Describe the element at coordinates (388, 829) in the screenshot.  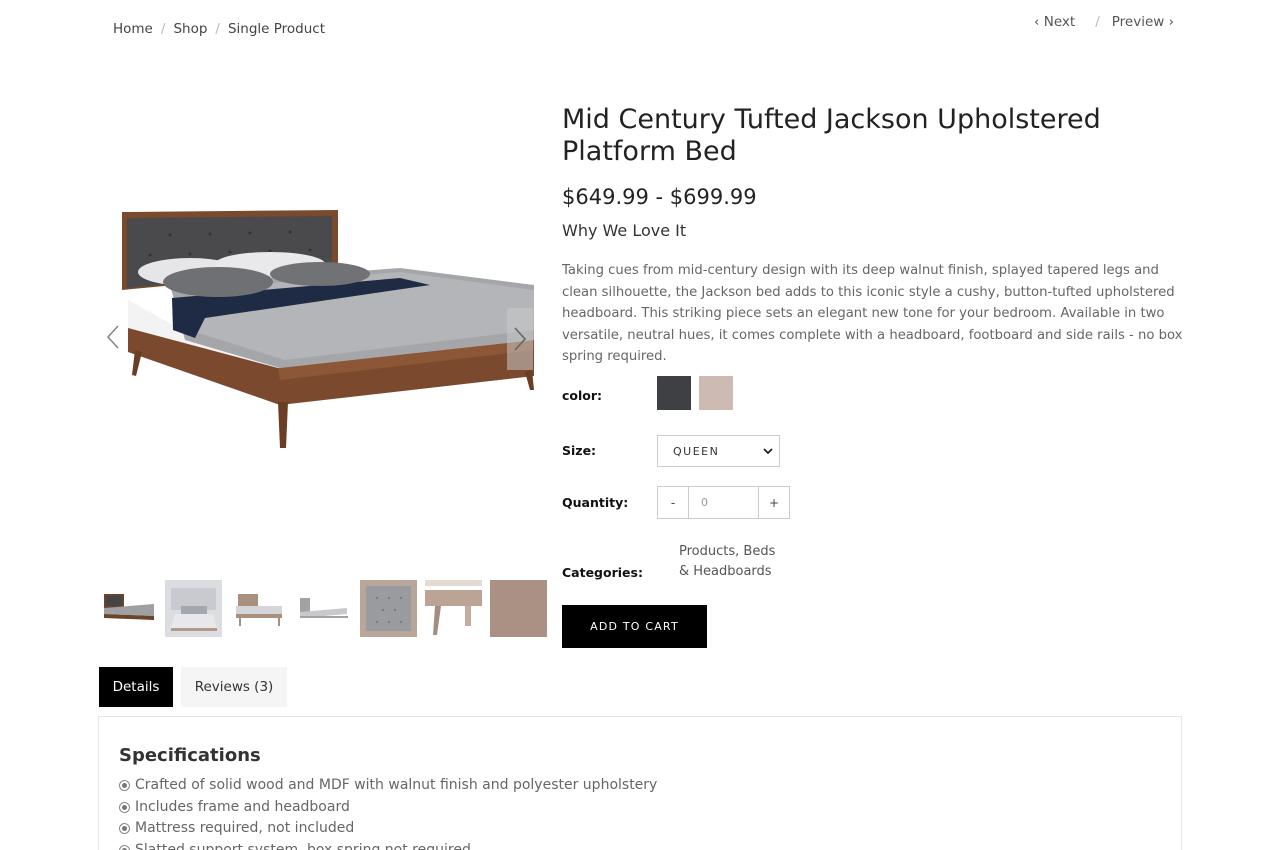
I see `list-item: Mattress required, not included` at that location.